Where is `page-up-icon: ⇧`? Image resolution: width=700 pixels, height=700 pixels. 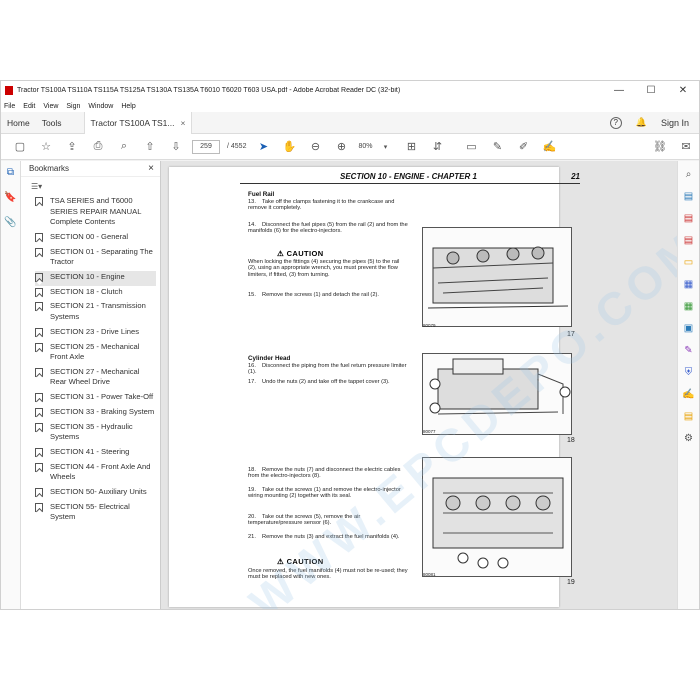
page-up-icon: ⇧ is located at coordinates (150, 147).